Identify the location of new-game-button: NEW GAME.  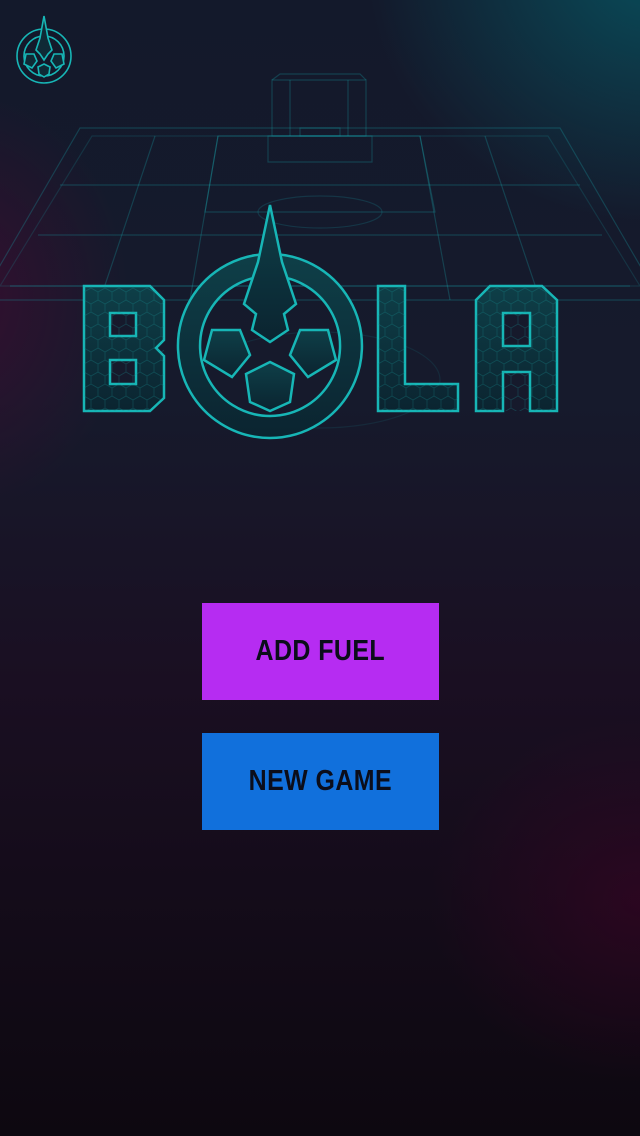
(320, 781).